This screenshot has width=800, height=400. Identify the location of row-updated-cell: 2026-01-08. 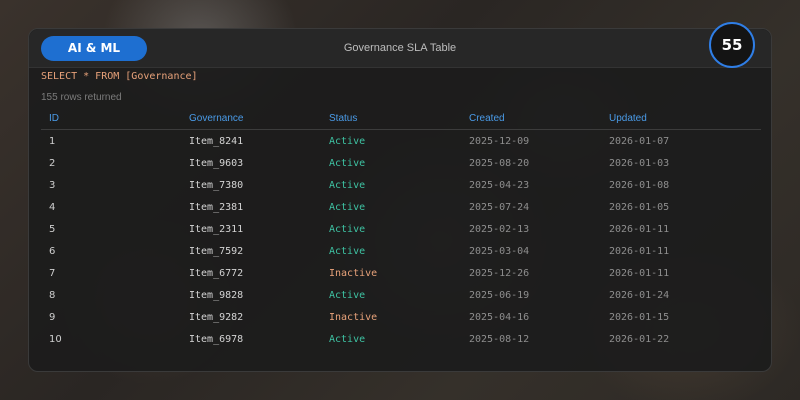
(639, 185).